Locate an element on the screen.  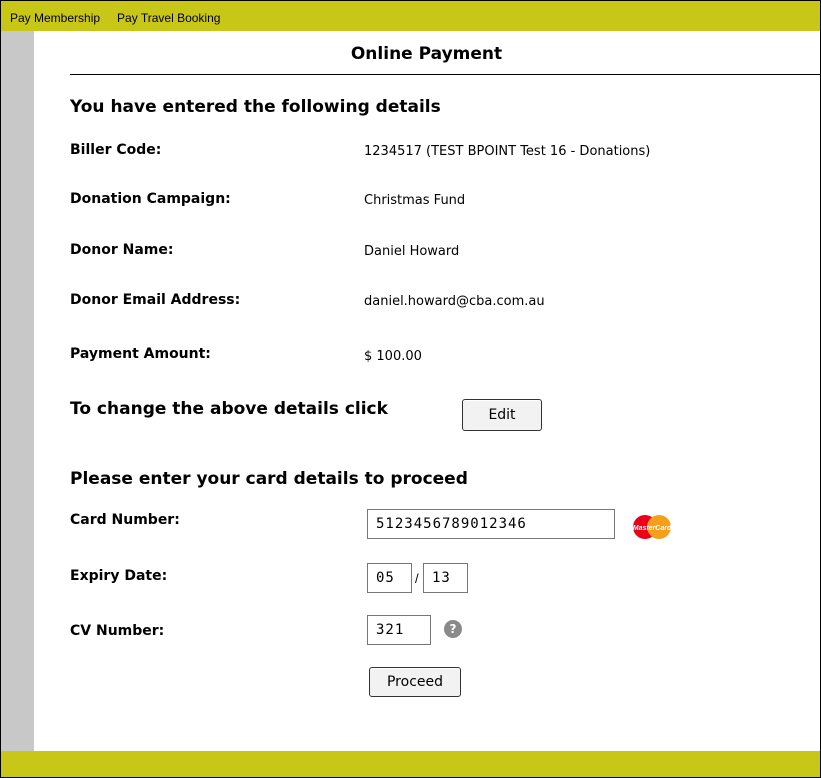
payment-amount-label: Payment Amount: is located at coordinates (140, 354).